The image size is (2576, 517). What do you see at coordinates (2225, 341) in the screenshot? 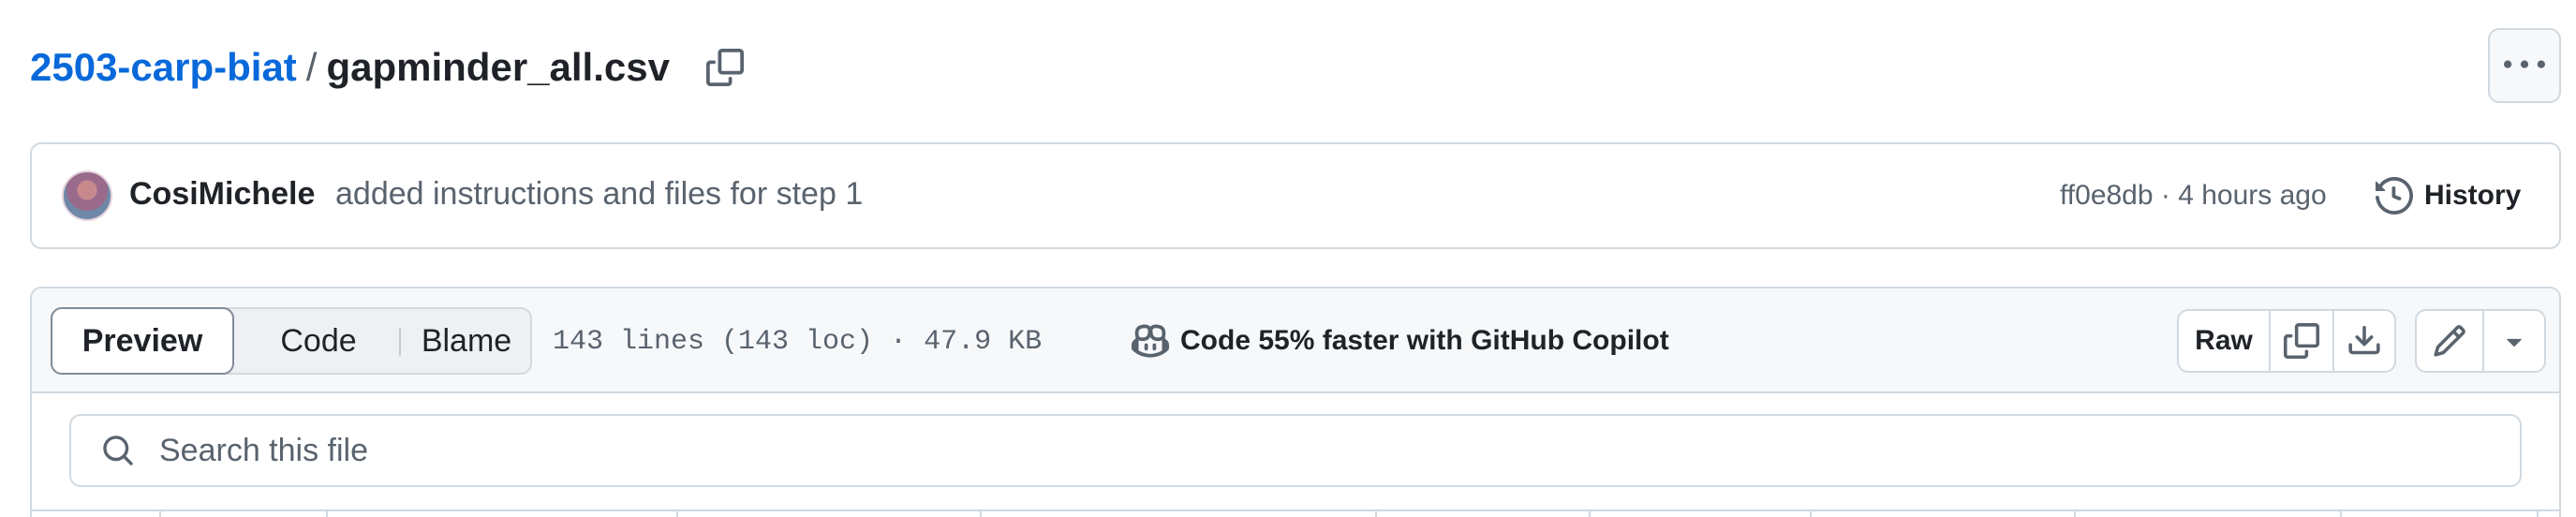
I see `raw-button: Raw` at bounding box center [2225, 341].